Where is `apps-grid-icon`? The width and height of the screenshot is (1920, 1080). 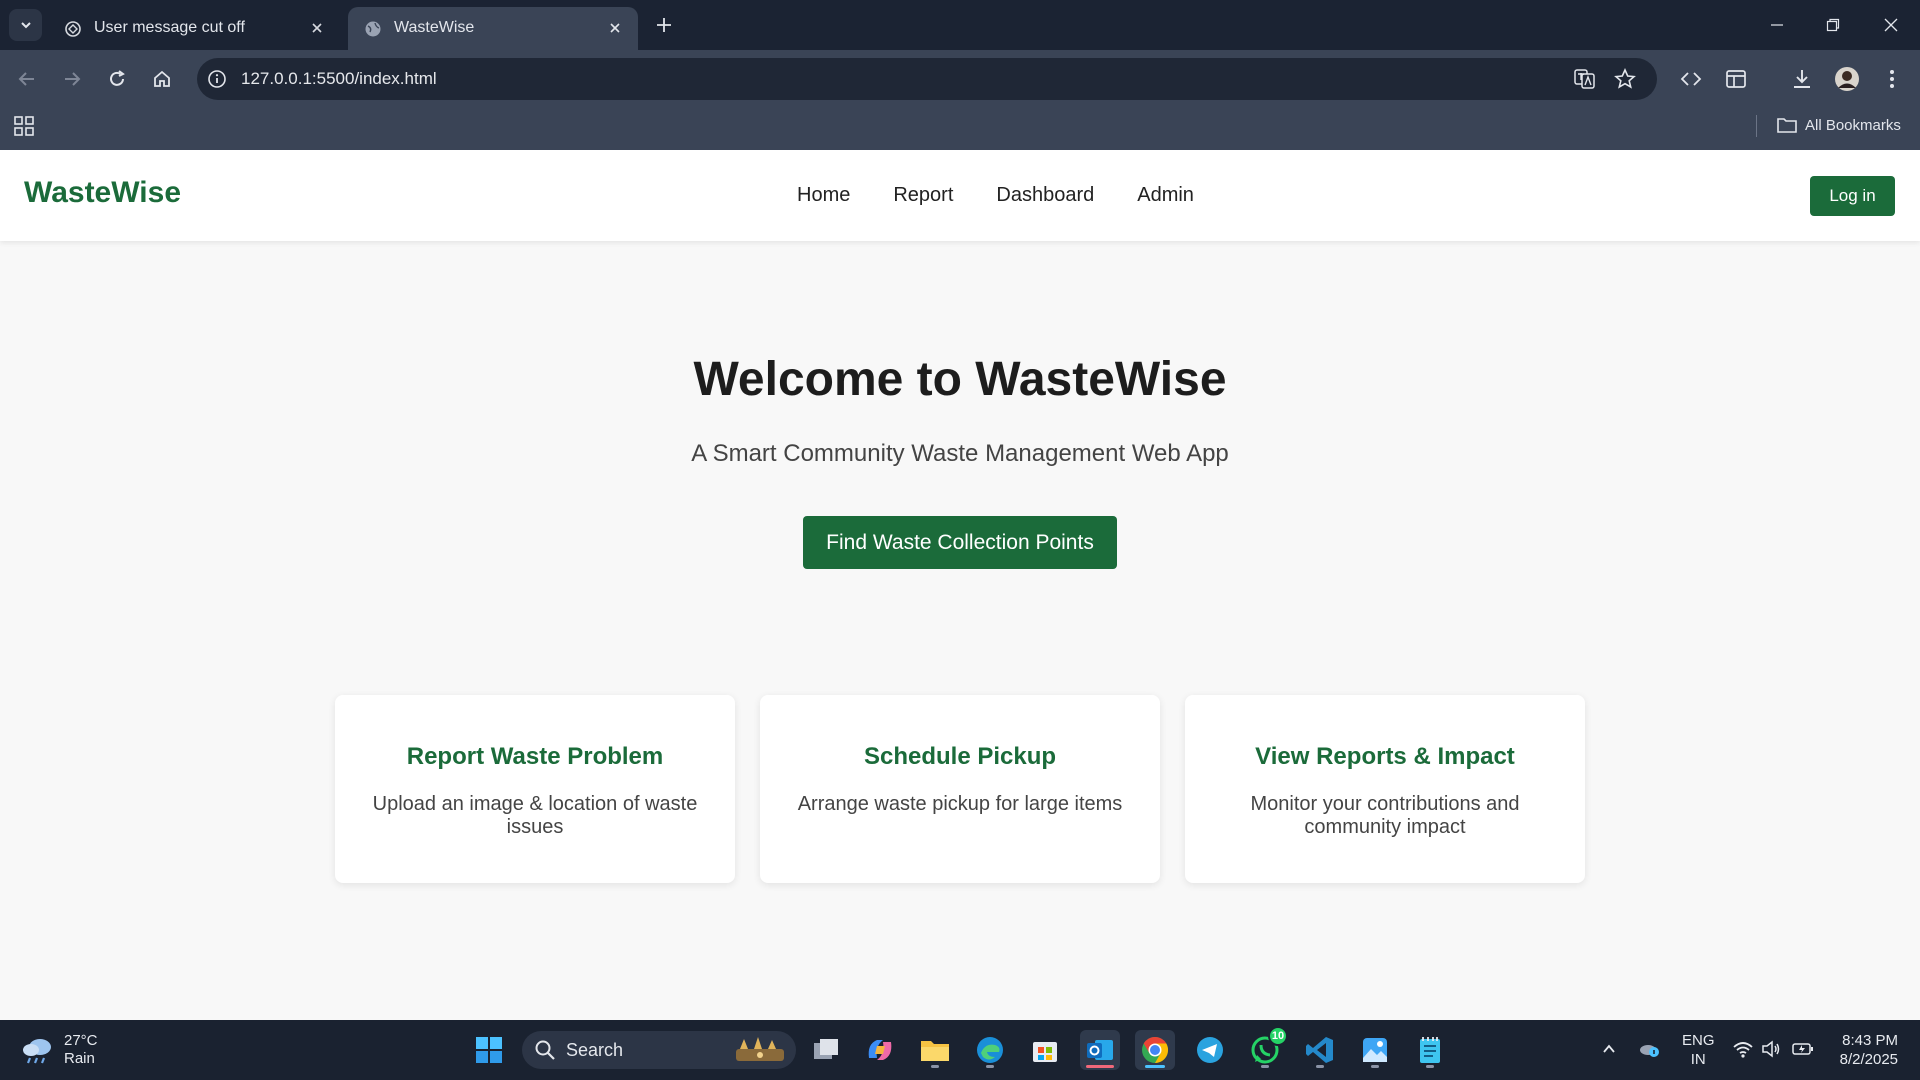
apps-grid-icon is located at coordinates (24, 126).